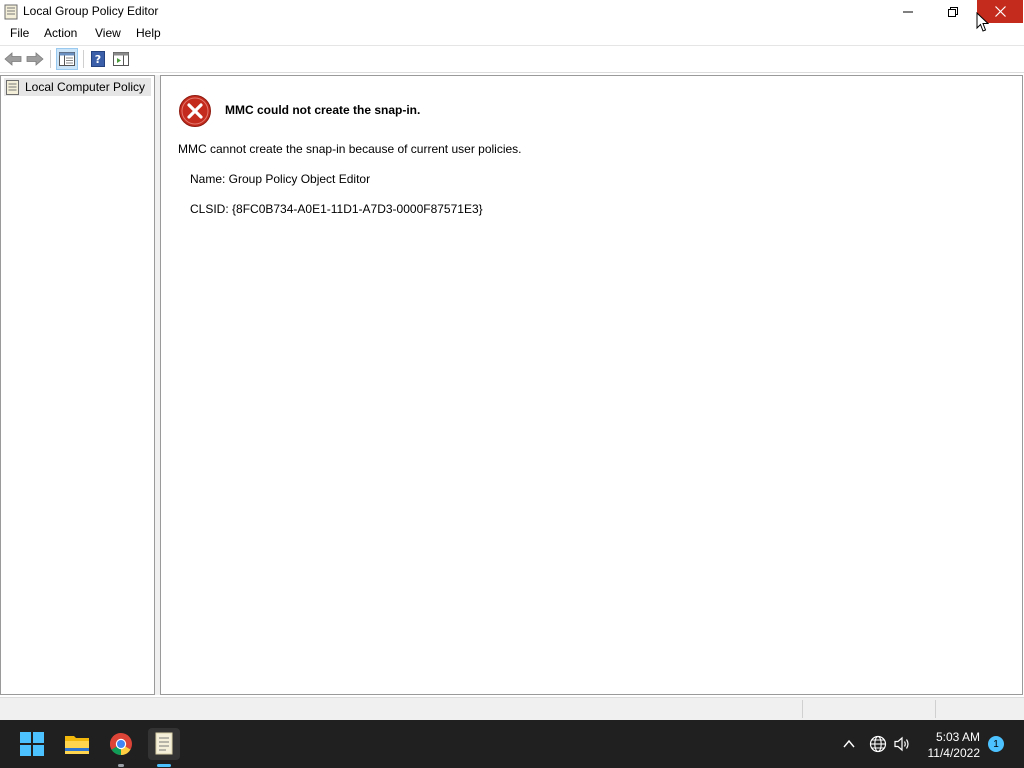 This screenshot has height=768, width=1024. Describe the element at coordinates (280, 179) in the screenshot. I see `error-snapin-name: Name: Group Policy Object Editor` at that location.